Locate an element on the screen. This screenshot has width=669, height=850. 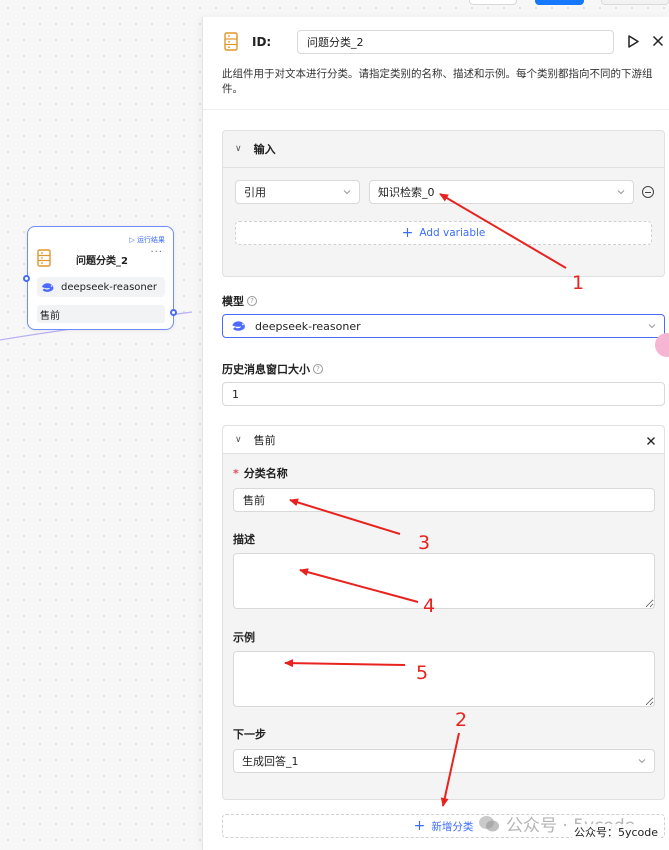
annotation-number-3: 3 is located at coordinates (424, 543).